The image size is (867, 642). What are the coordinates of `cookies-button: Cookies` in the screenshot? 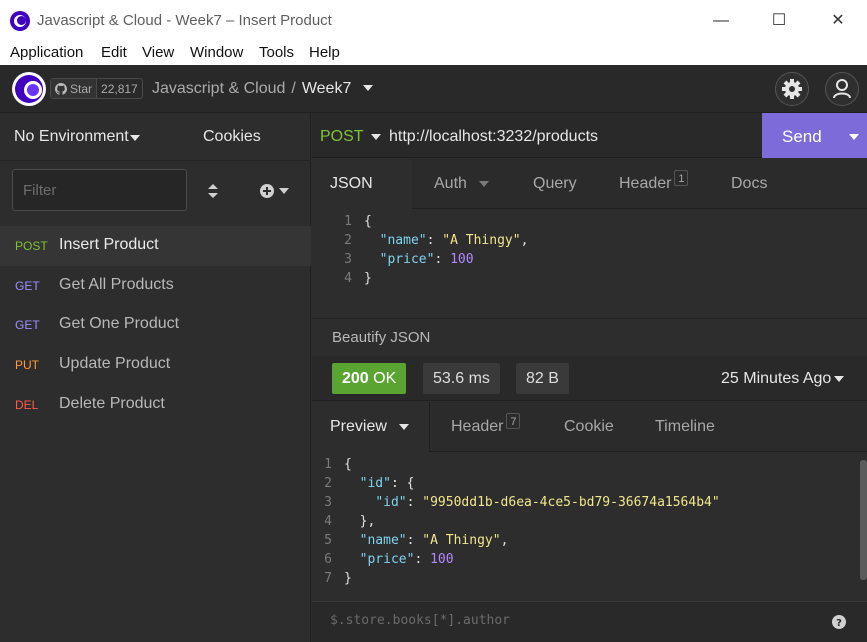 It's located at (232, 137).